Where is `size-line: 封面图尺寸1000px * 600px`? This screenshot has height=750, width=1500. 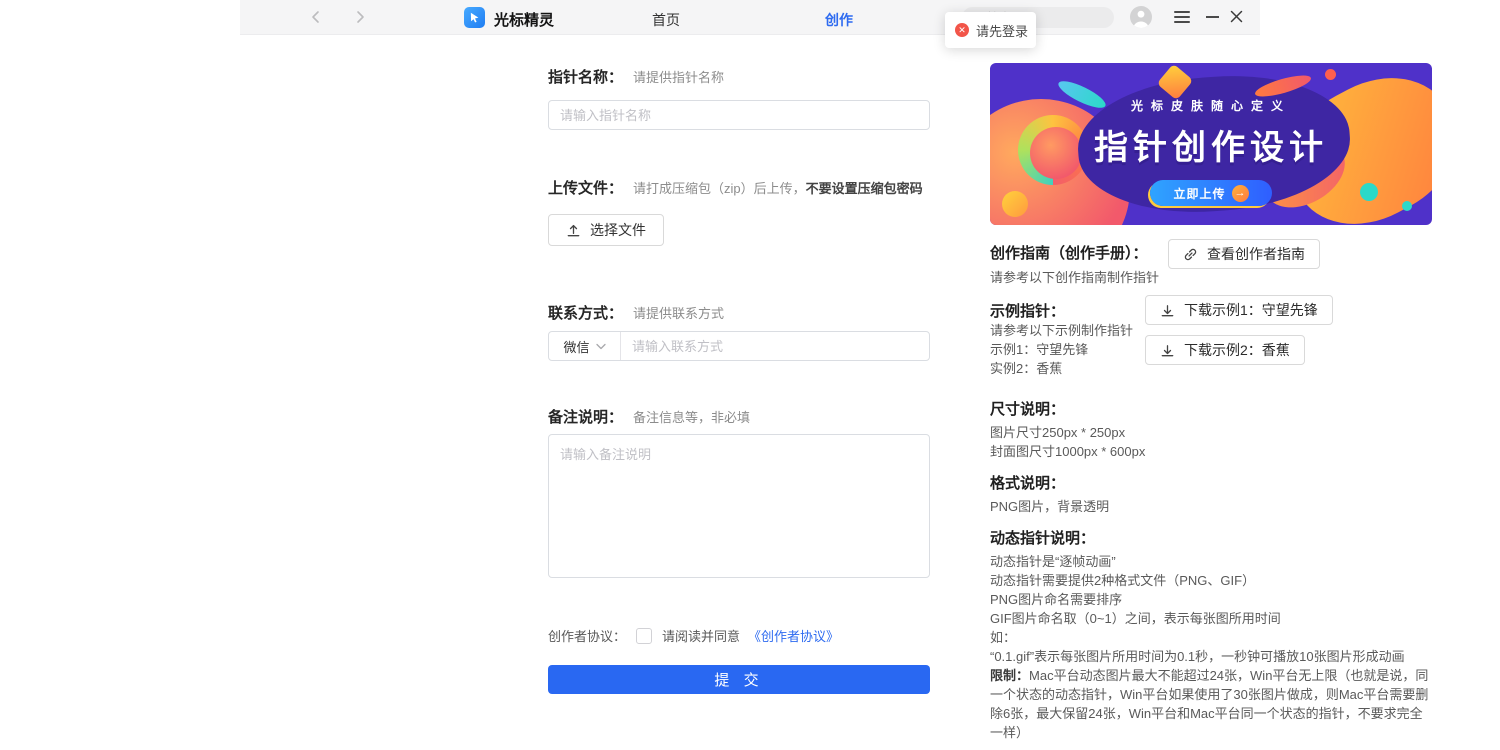 size-line: 封面图尺寸1000px * 600px is located at coordinates (1068, 451).